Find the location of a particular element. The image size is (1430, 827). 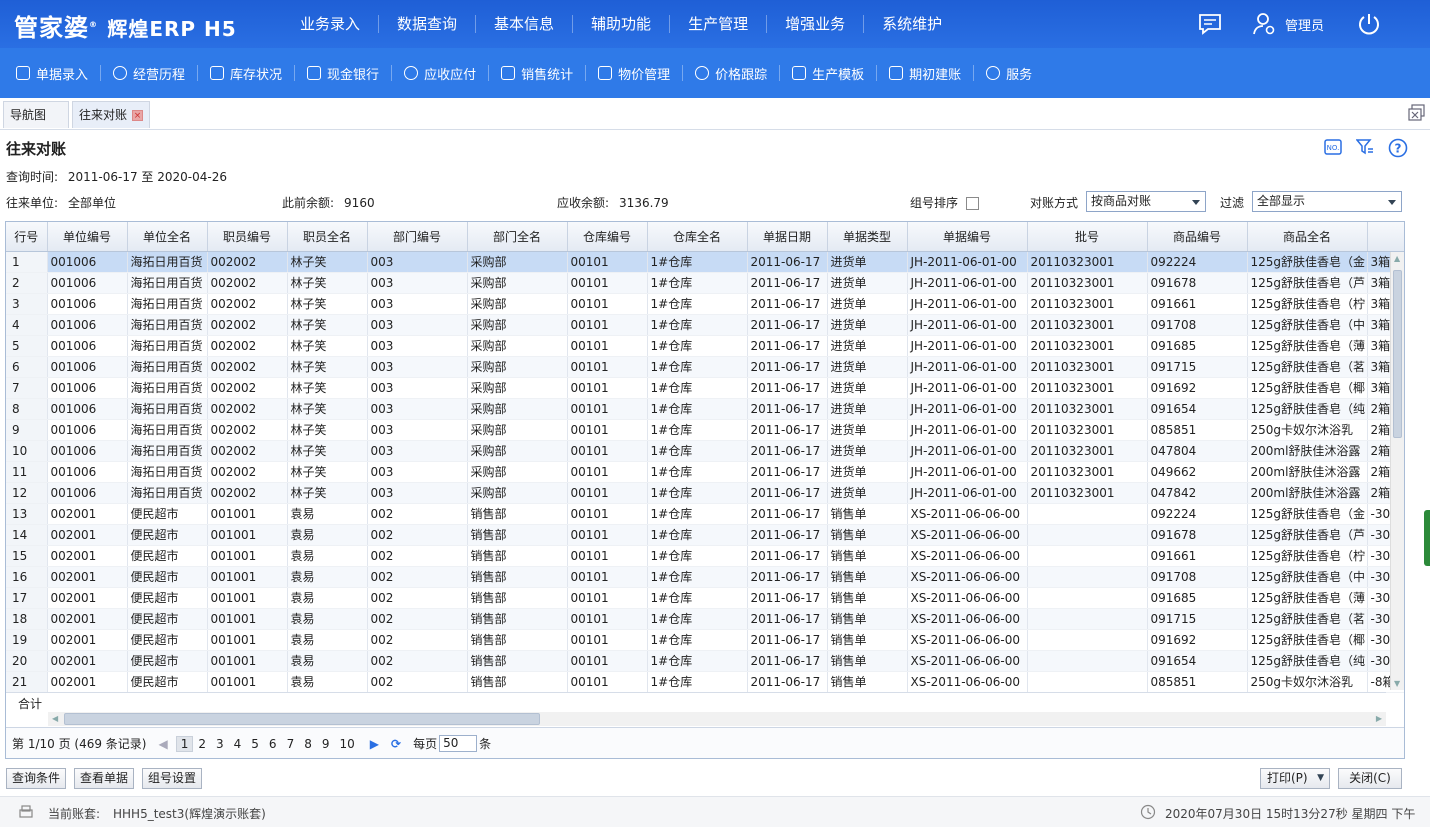

page-link: 7 is located at coordinates (291, 744).